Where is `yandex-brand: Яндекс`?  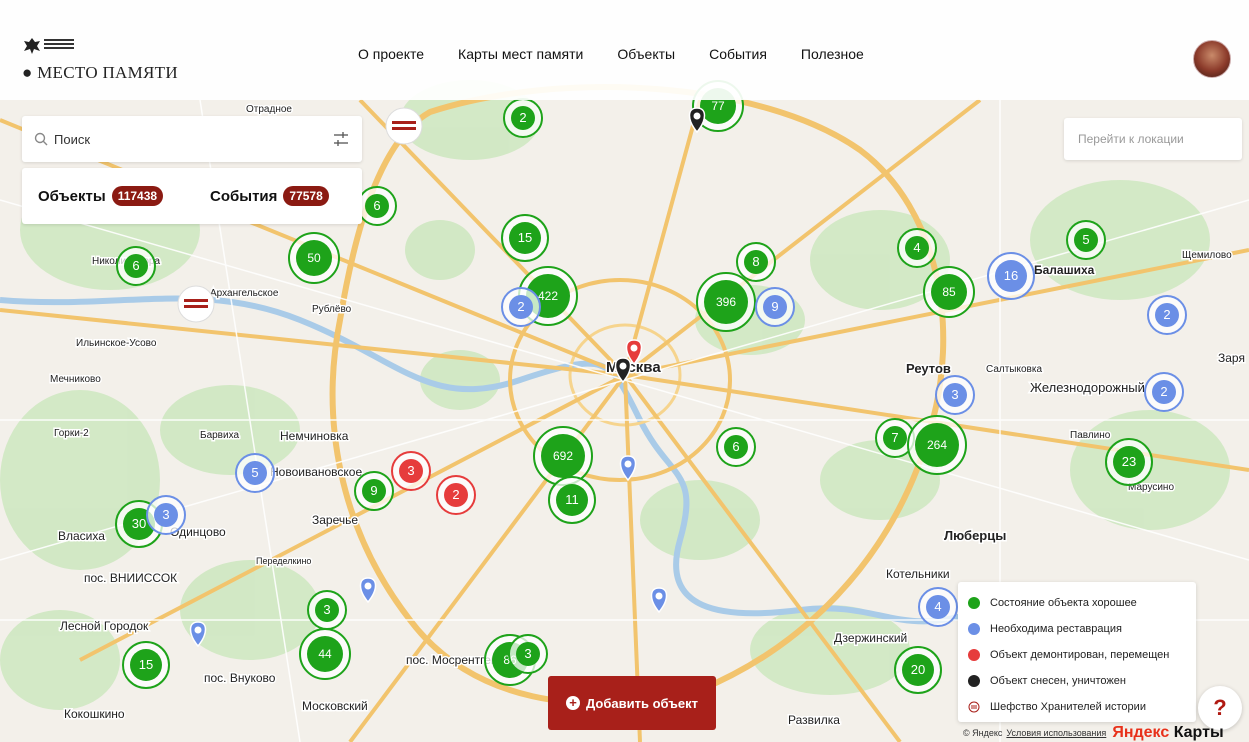 yandex-brand: Яндекс is located at coordinates (1141, 732).